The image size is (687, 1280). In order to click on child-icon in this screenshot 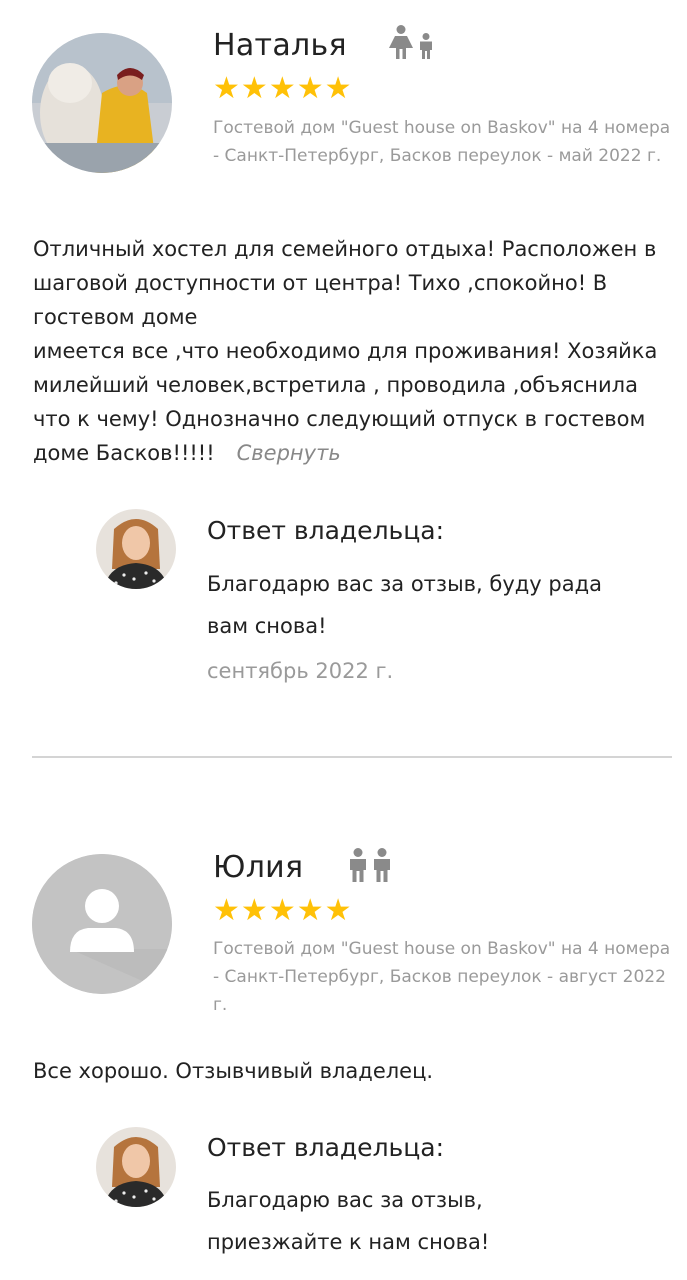, I will do `click(426, 46)`.